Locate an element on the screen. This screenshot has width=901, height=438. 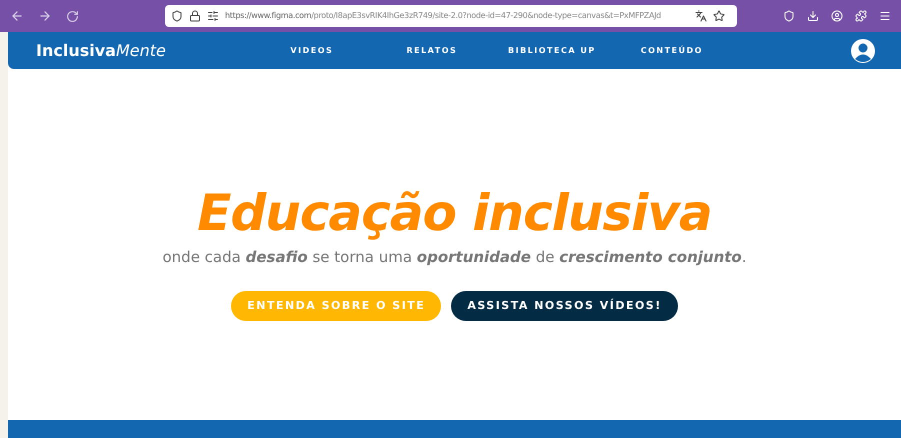
extensions-icon is located at coordinates (861, 16).